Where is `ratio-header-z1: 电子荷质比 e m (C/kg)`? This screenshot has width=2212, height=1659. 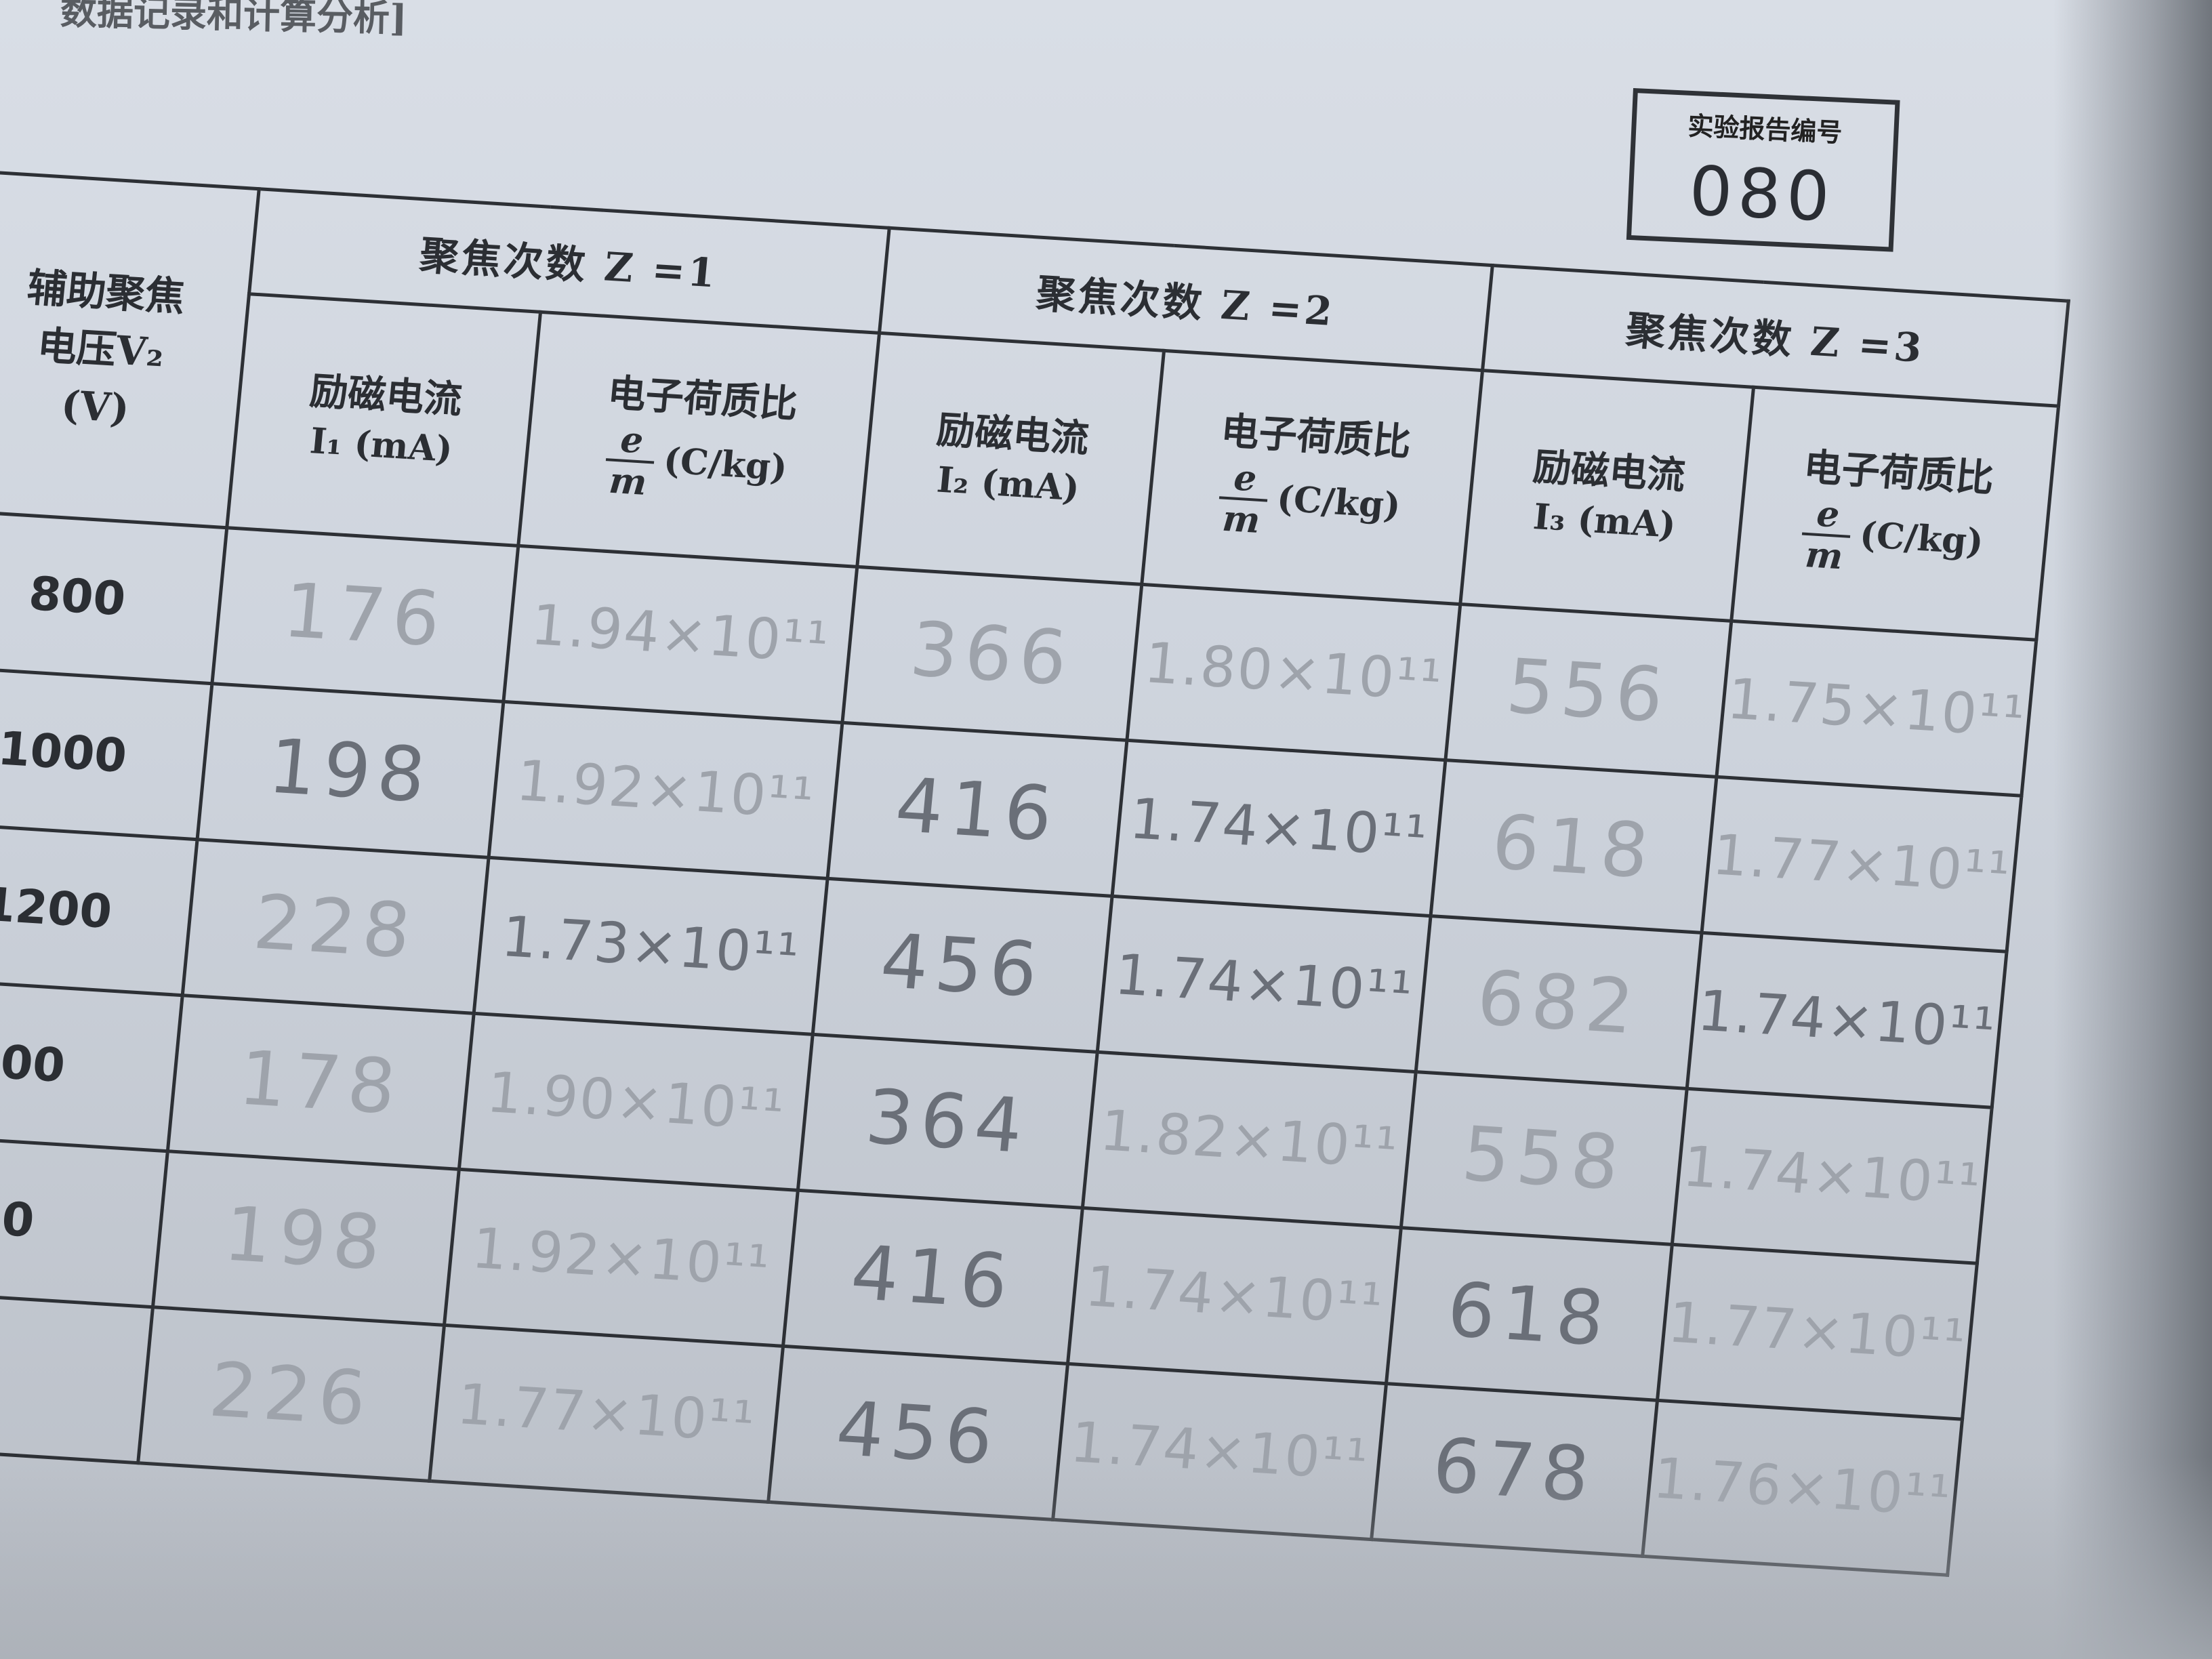 ratio-header-z1: 电子荷质比 e m (C/kg) is located at coordinates (699, 439).